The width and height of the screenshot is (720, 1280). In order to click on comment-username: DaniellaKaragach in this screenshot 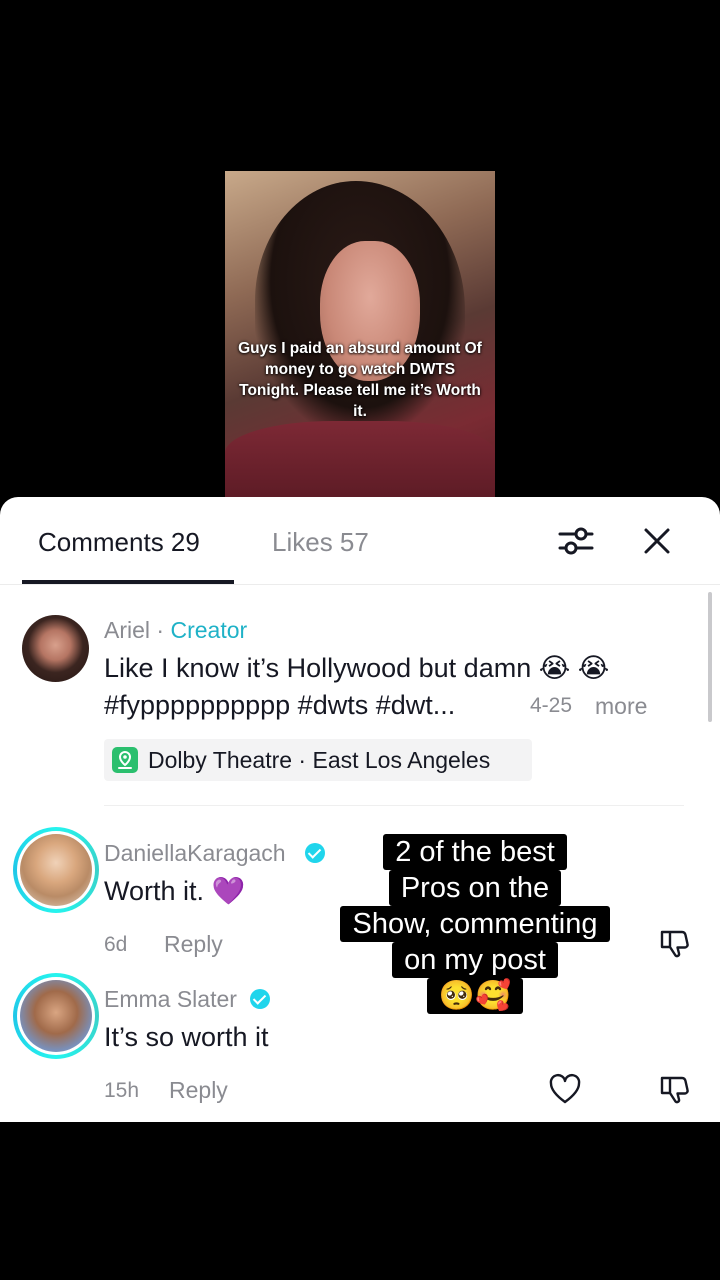, I will do `click(195, 853)`.